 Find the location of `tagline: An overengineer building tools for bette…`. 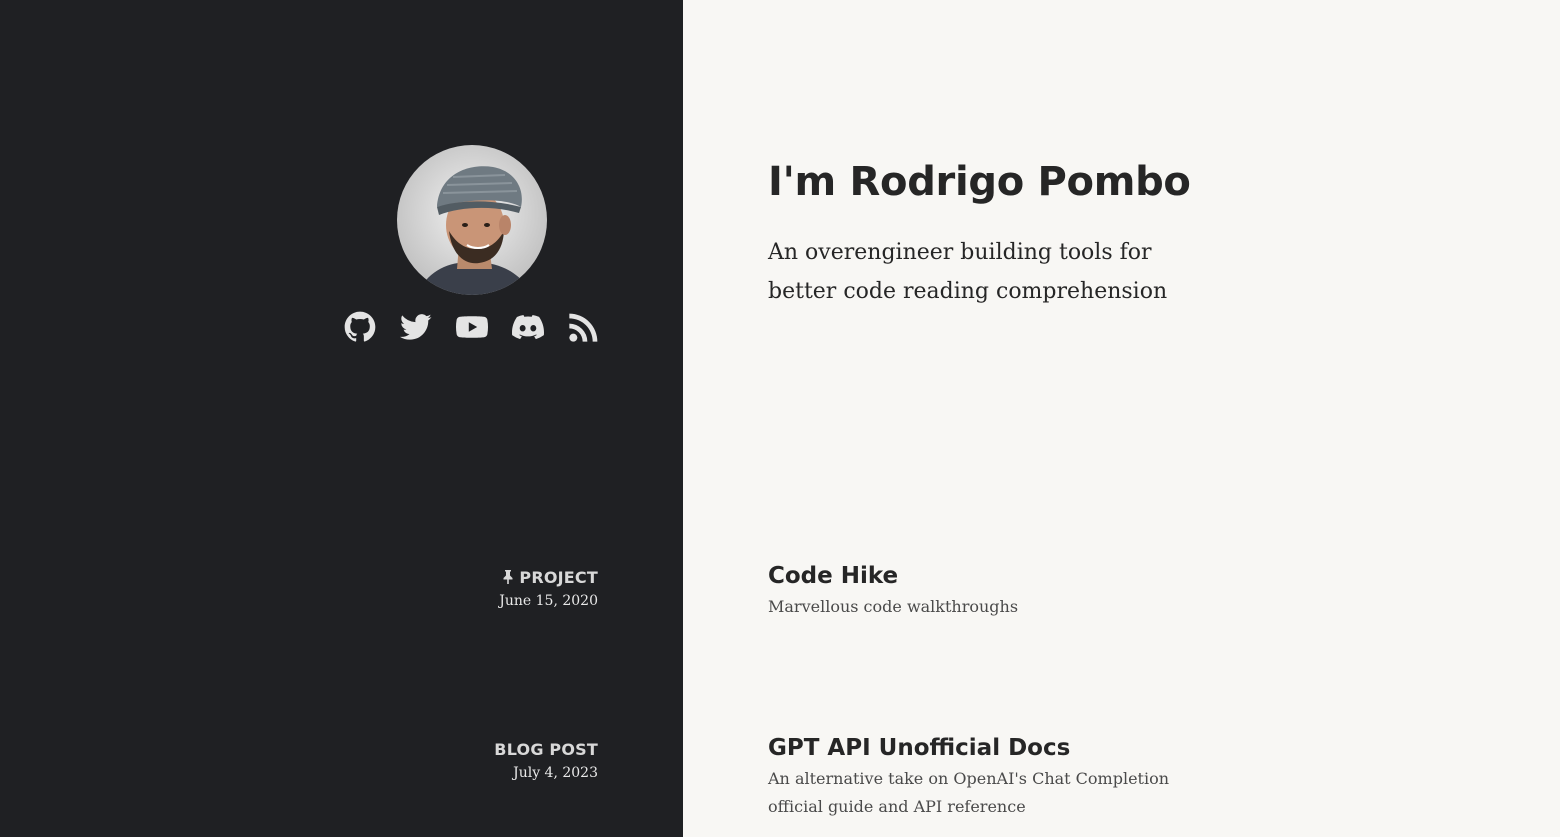

tagline: An overengineer building tools for bette… is located at coordinates (968, 272).